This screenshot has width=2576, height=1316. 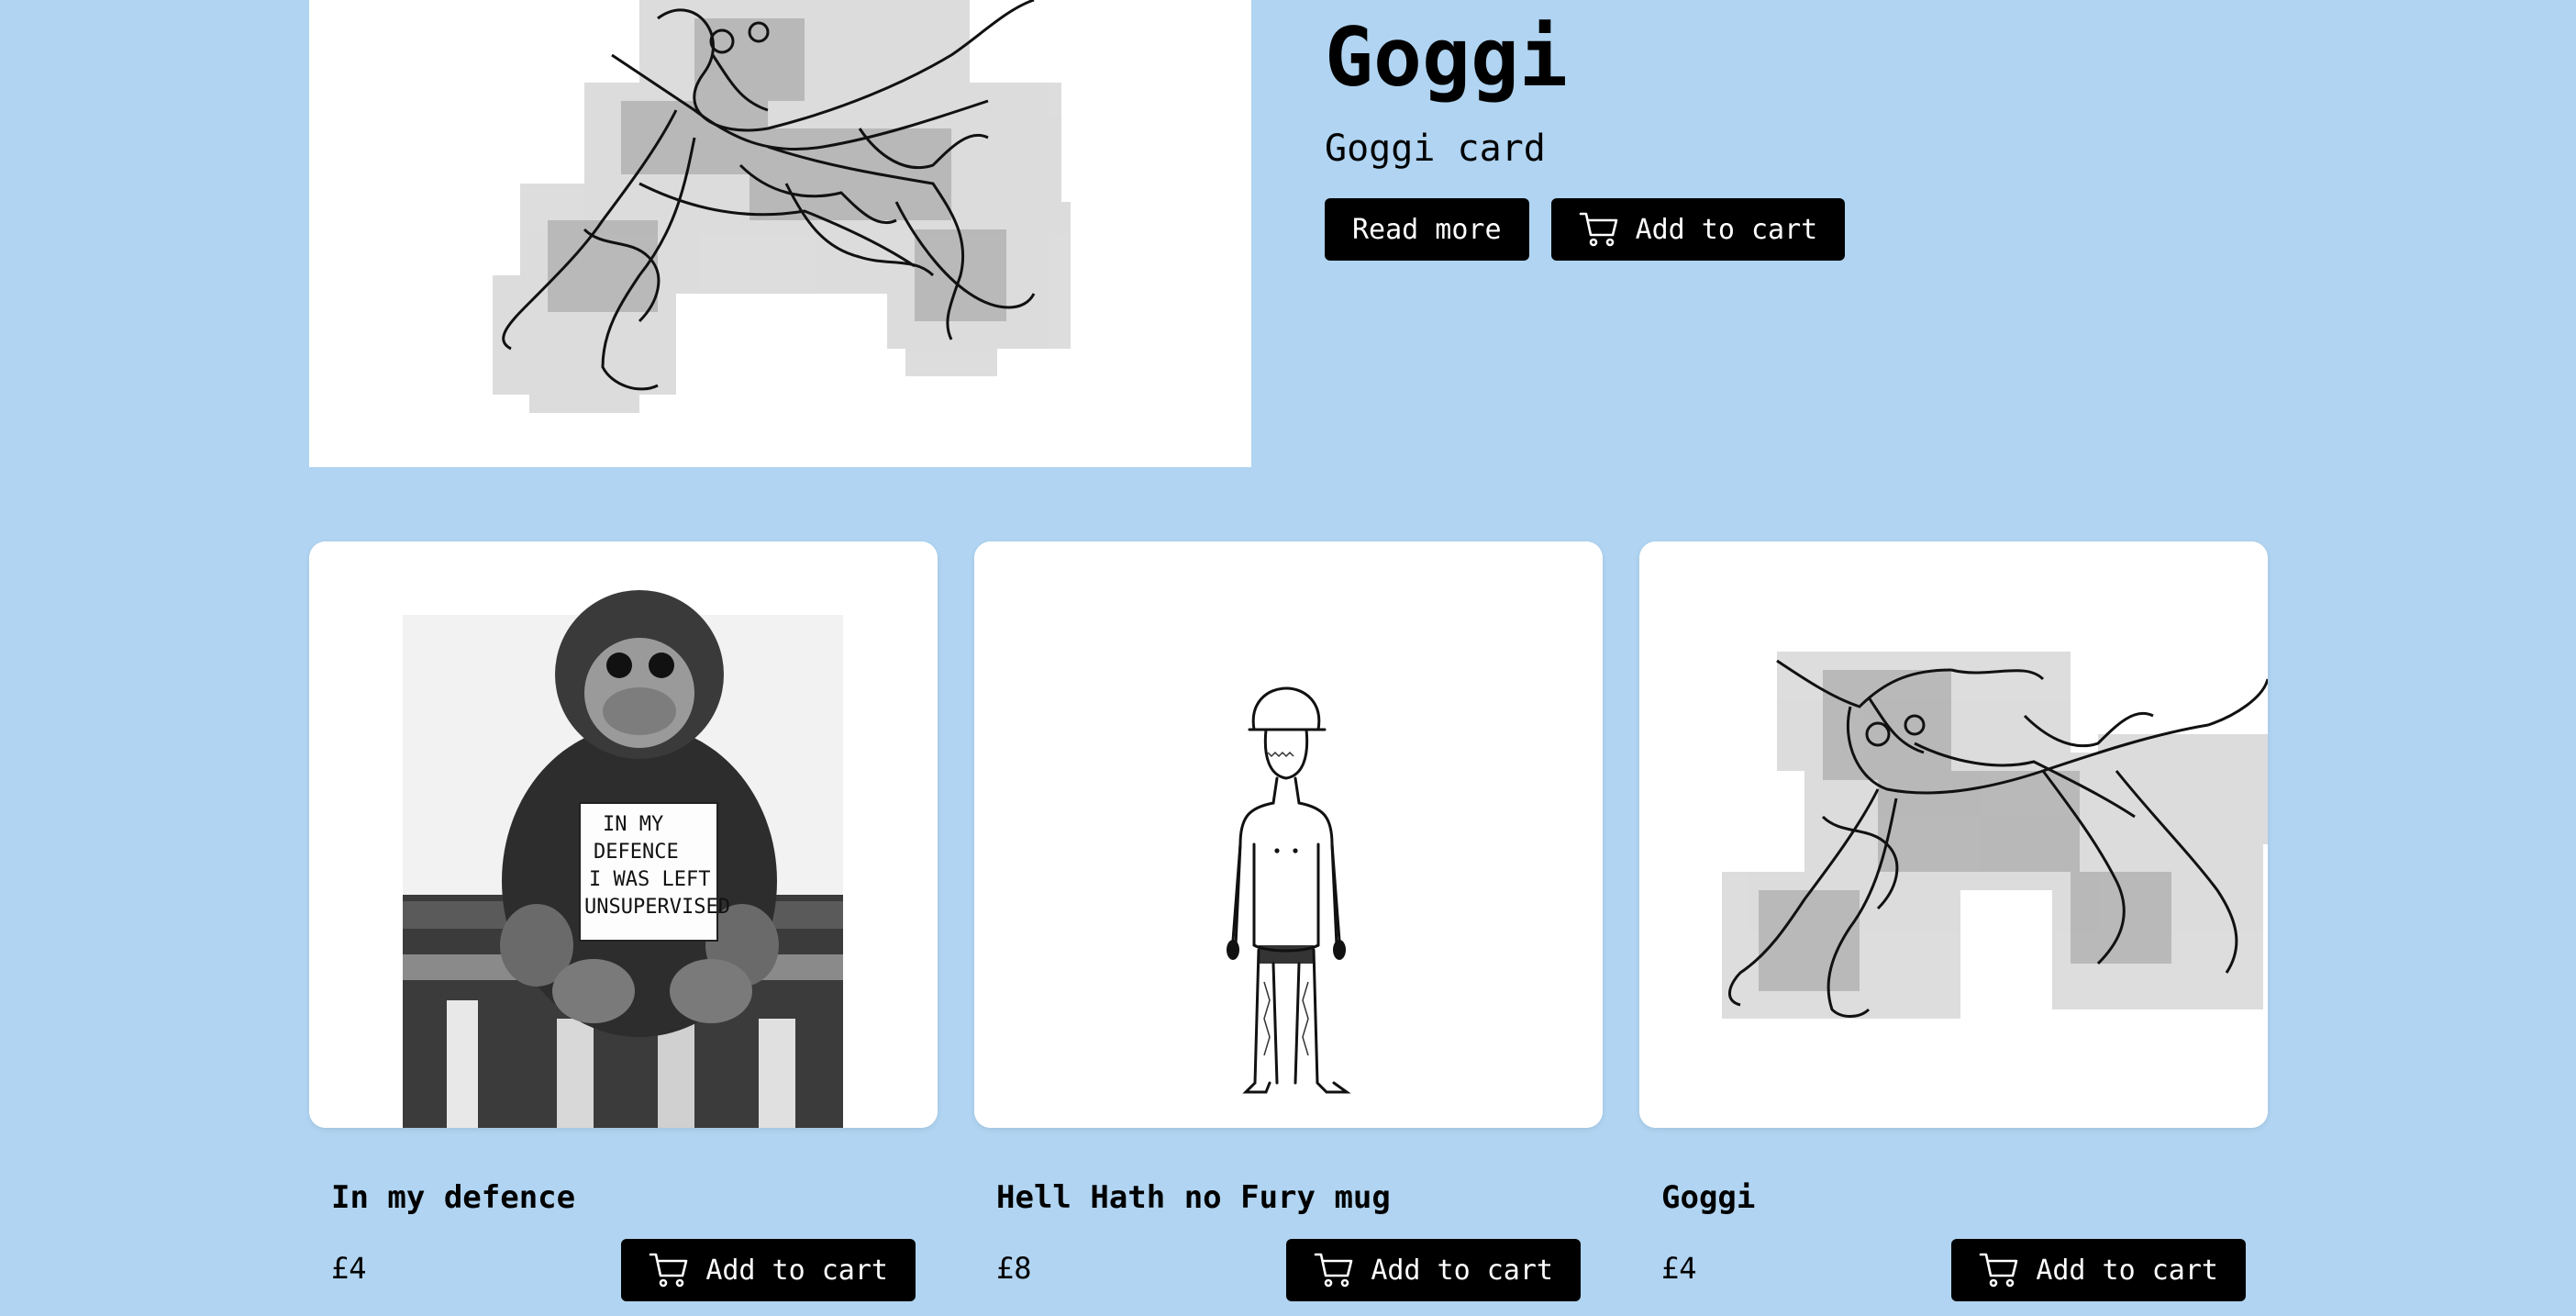 I want to click on read-more-button: Read more, so click(x=1427, y=229).